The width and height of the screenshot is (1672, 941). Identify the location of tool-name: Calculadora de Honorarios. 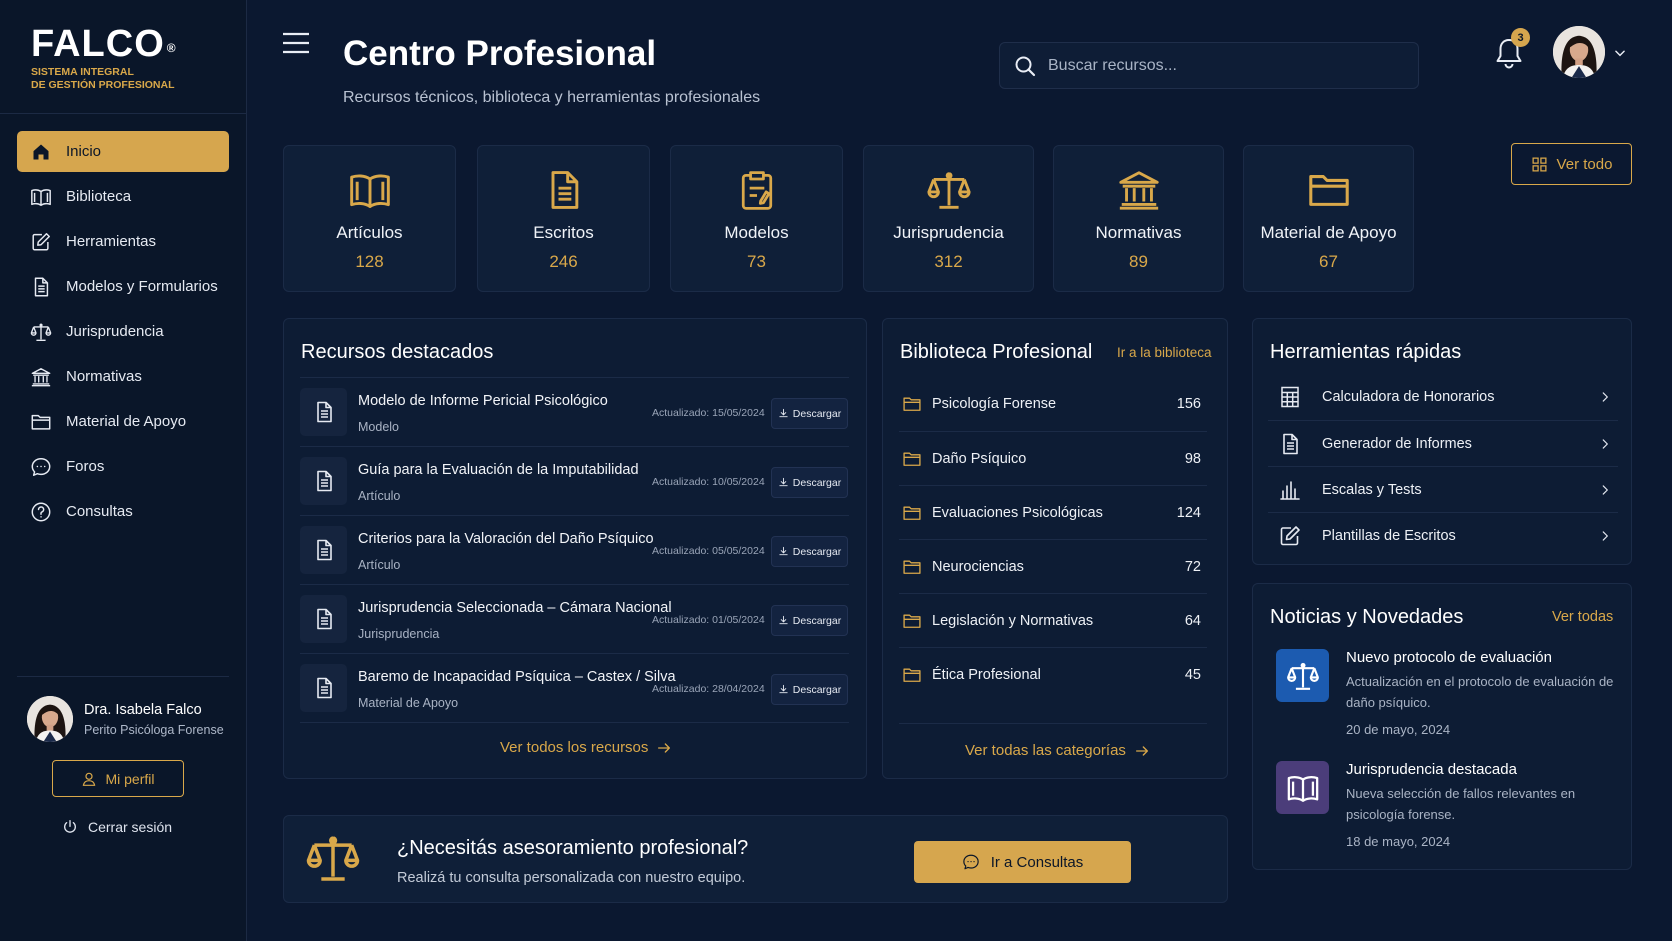
(1408, 397).